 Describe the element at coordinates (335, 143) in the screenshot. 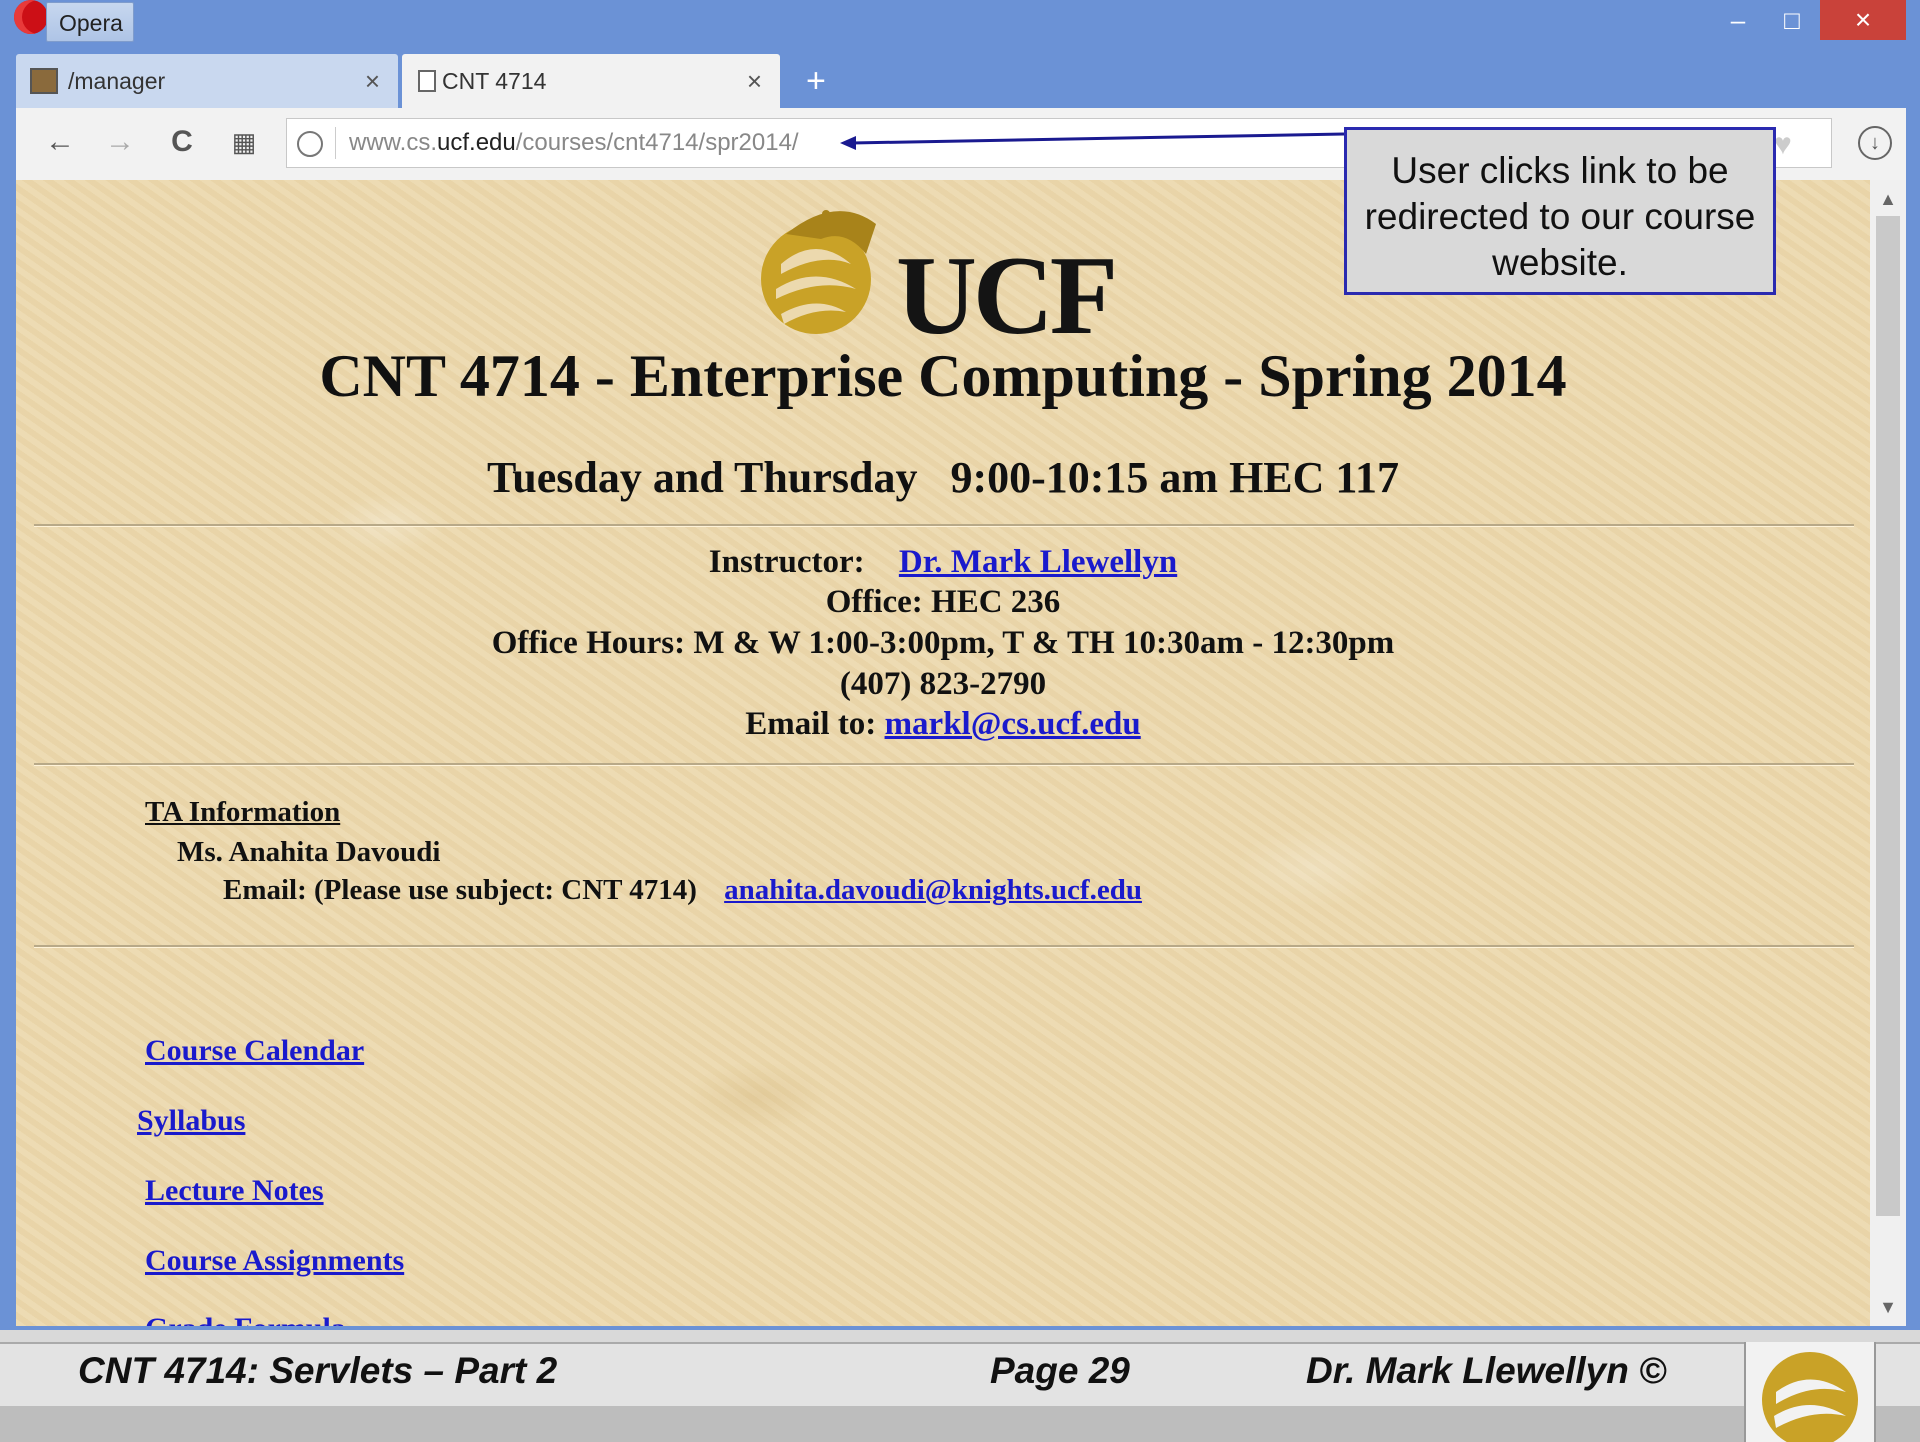

I see `address-divider` at that location.